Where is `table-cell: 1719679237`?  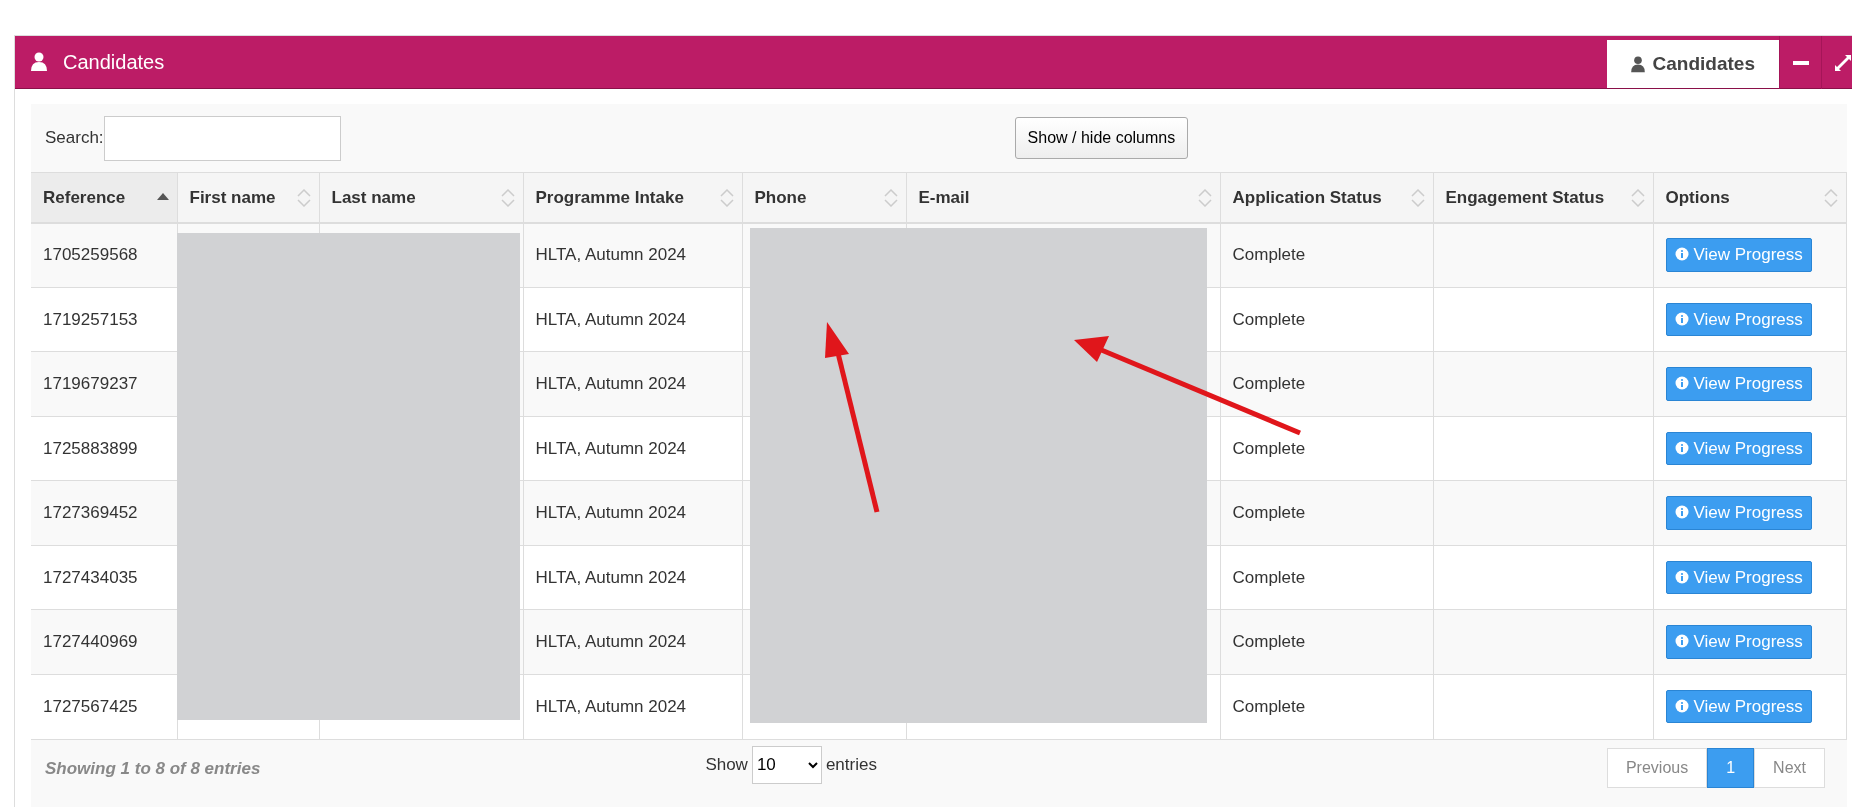 table-cell: 1719679237 is located at coordinates (104, 383).